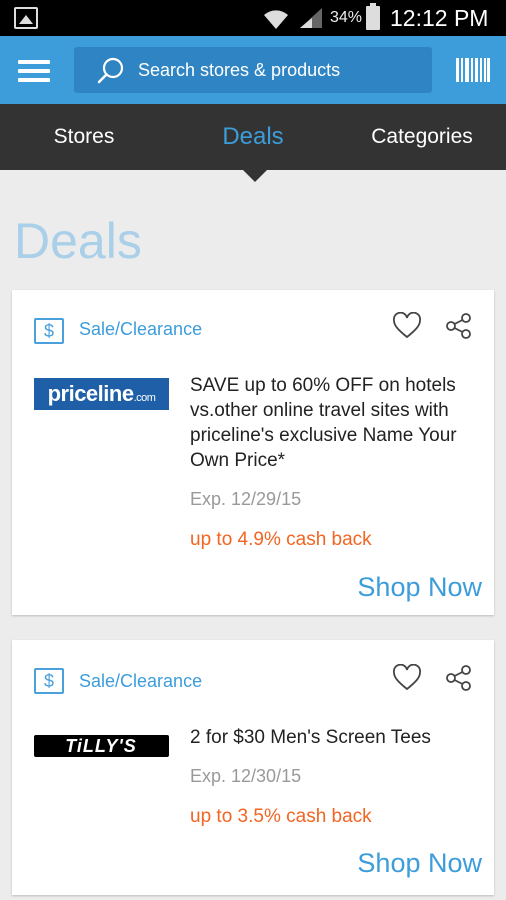  Describe the element at coordinates (346, 17) in the screenshot. I see `battery-percent: 34%` at that location.